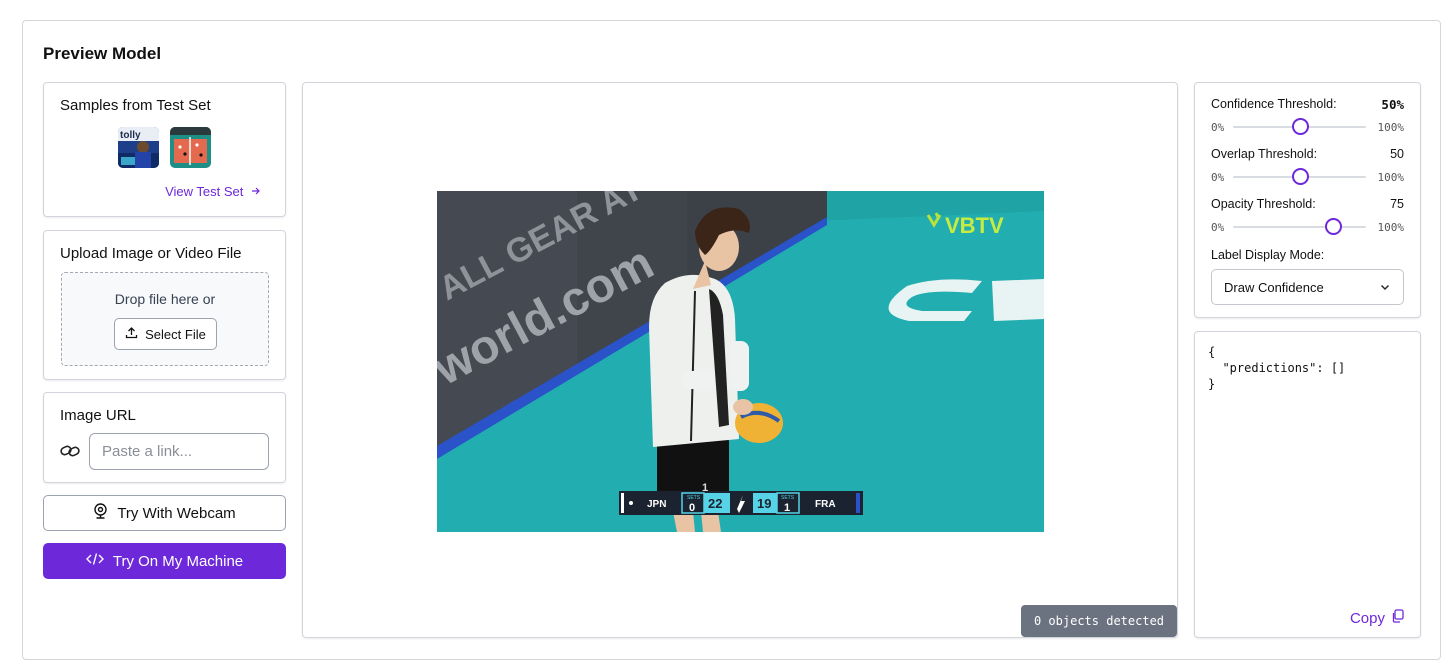  Describe the element at coordinates (1274, 104) in the screenshot. I see `confidence-label: Confidence Threshold:` at that location.